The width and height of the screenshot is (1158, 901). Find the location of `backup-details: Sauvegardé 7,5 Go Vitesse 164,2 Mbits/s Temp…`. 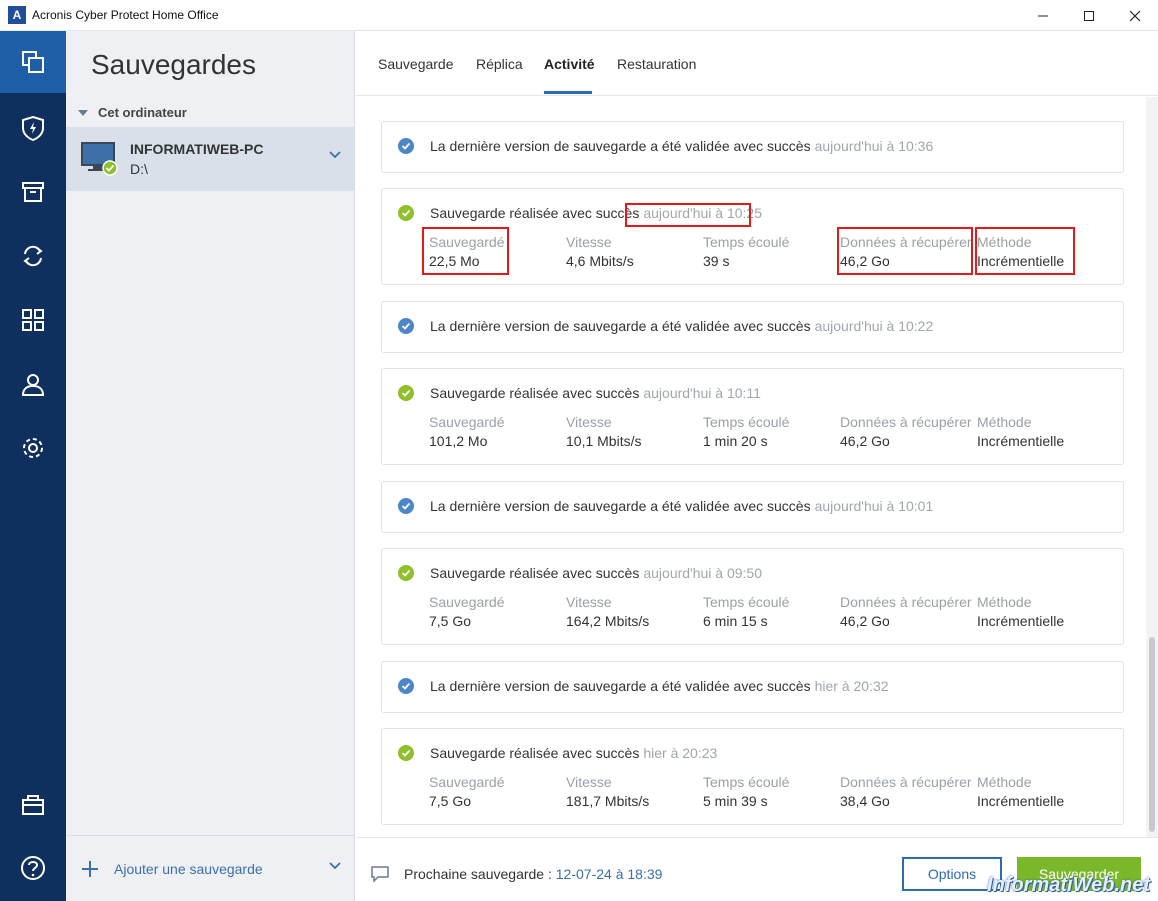

backup-details: Sauvegardé 7,5 Go Vitesse 164,2 Mbits/s Temp… is located at coordinates (771, 612).